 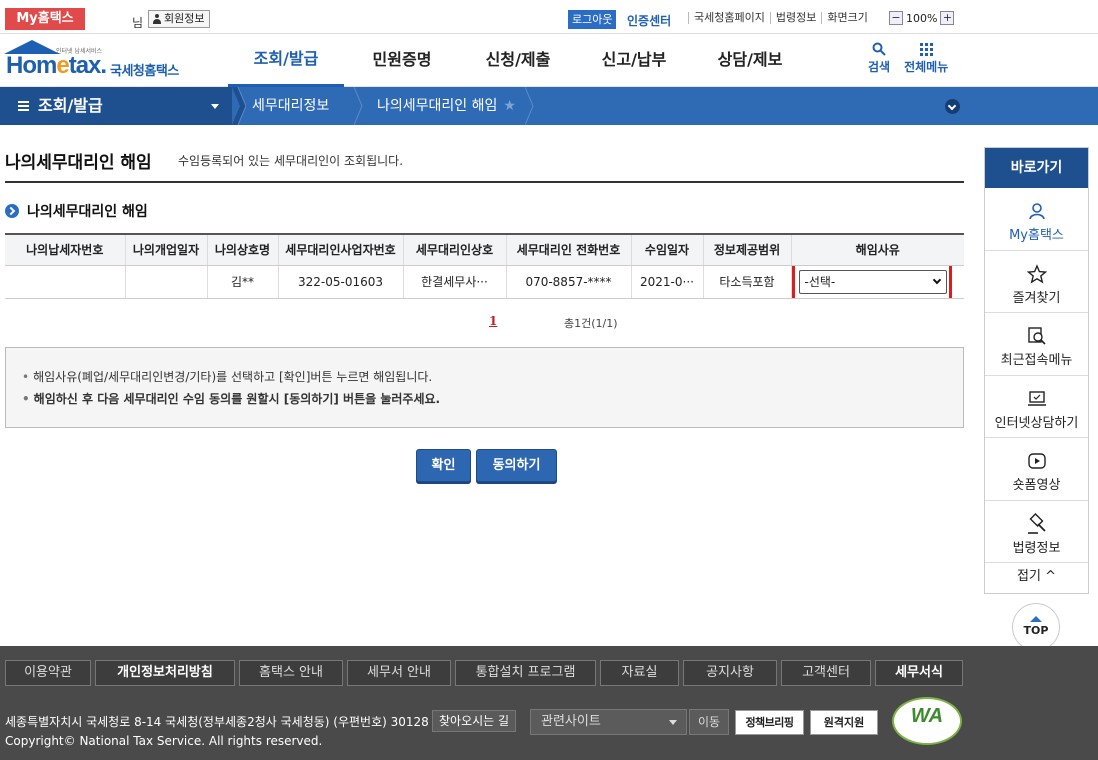 I want to click on col-header: 정보제공범위, so click(x=746, y=249).